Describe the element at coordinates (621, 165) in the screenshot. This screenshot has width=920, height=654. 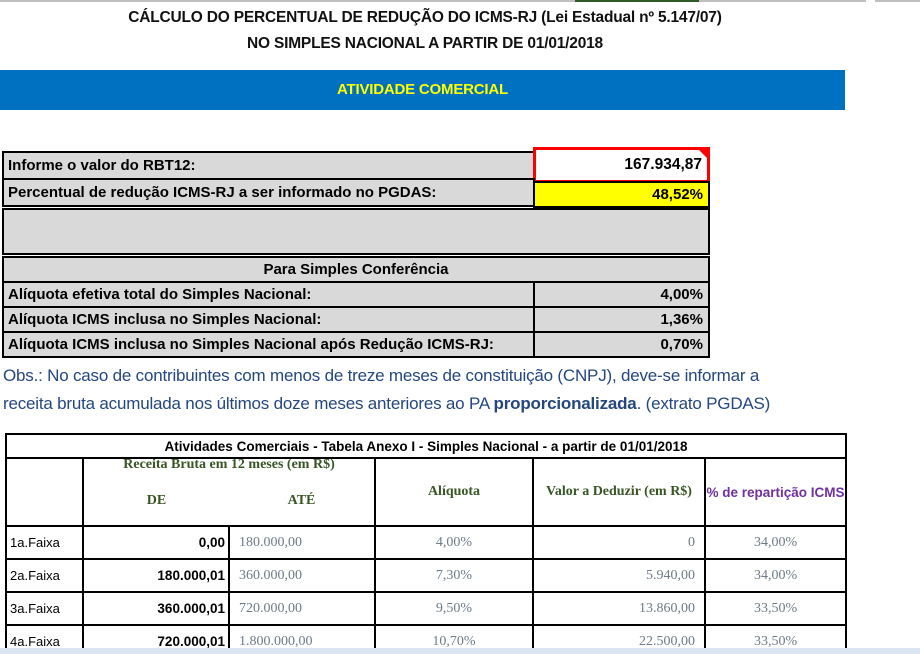
I see `rbt12-input-cell: 167.934,87` at that location.